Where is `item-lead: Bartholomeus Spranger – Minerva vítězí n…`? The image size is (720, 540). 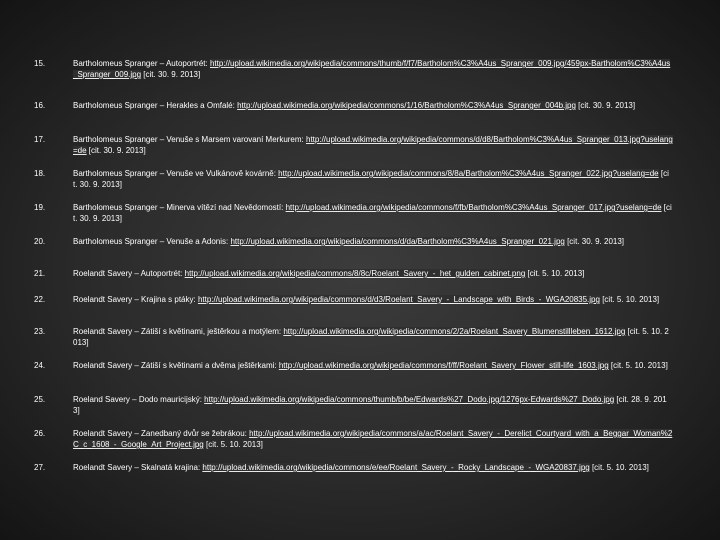 item-lead: Bartholomeus Spranger – Minerva vítězí n… is located at coordinates (179, 207).